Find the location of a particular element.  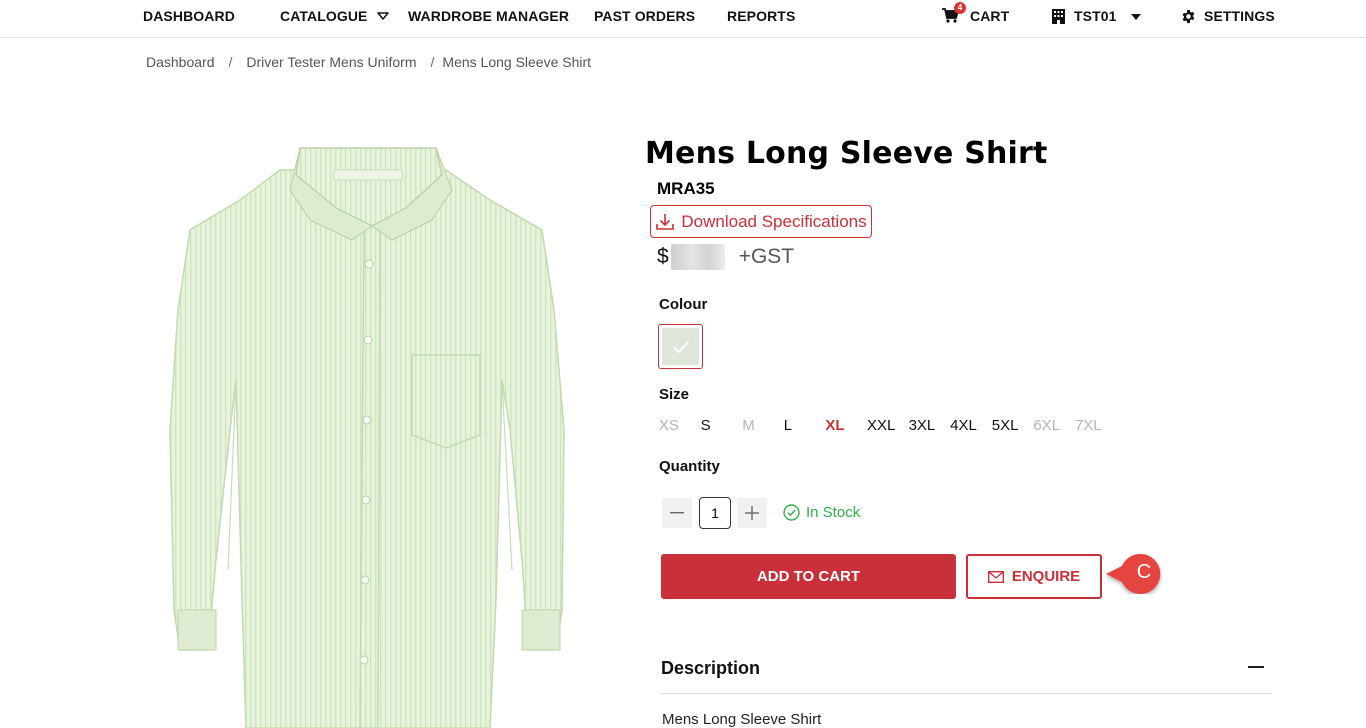

quantity-increment-button is located at coordinates (752, 513).